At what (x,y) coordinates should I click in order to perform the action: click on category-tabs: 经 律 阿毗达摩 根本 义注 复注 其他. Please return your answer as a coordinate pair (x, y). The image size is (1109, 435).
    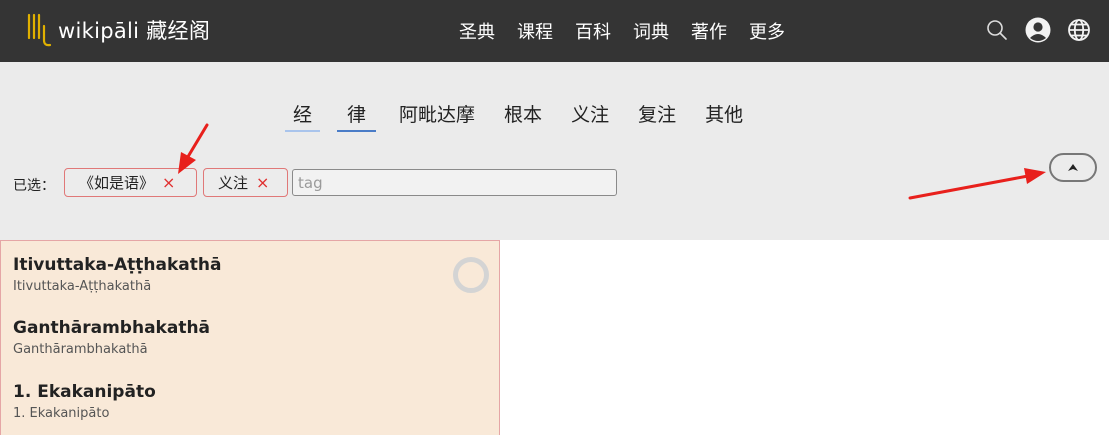
    Looking at the image, I should click on (522, 116).